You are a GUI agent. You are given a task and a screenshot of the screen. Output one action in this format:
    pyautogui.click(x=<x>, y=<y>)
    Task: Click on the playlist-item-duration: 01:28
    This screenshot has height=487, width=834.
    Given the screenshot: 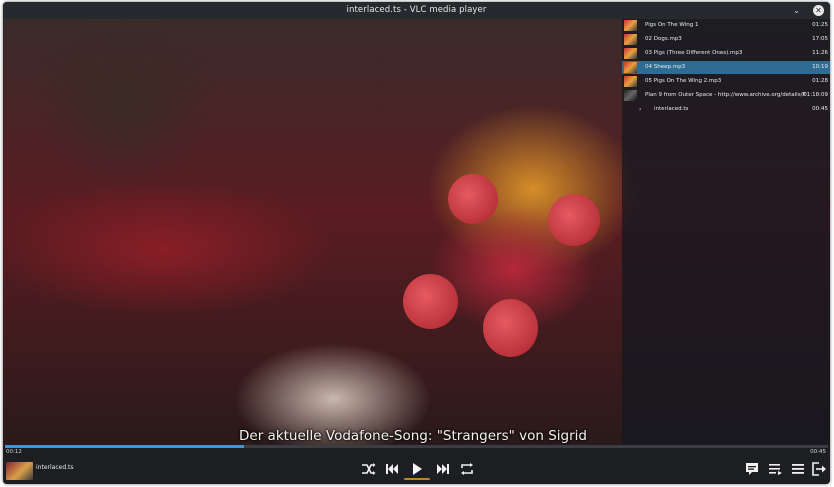 What is the action you would take?
    pyautogui.click(x=820, y=81)
    